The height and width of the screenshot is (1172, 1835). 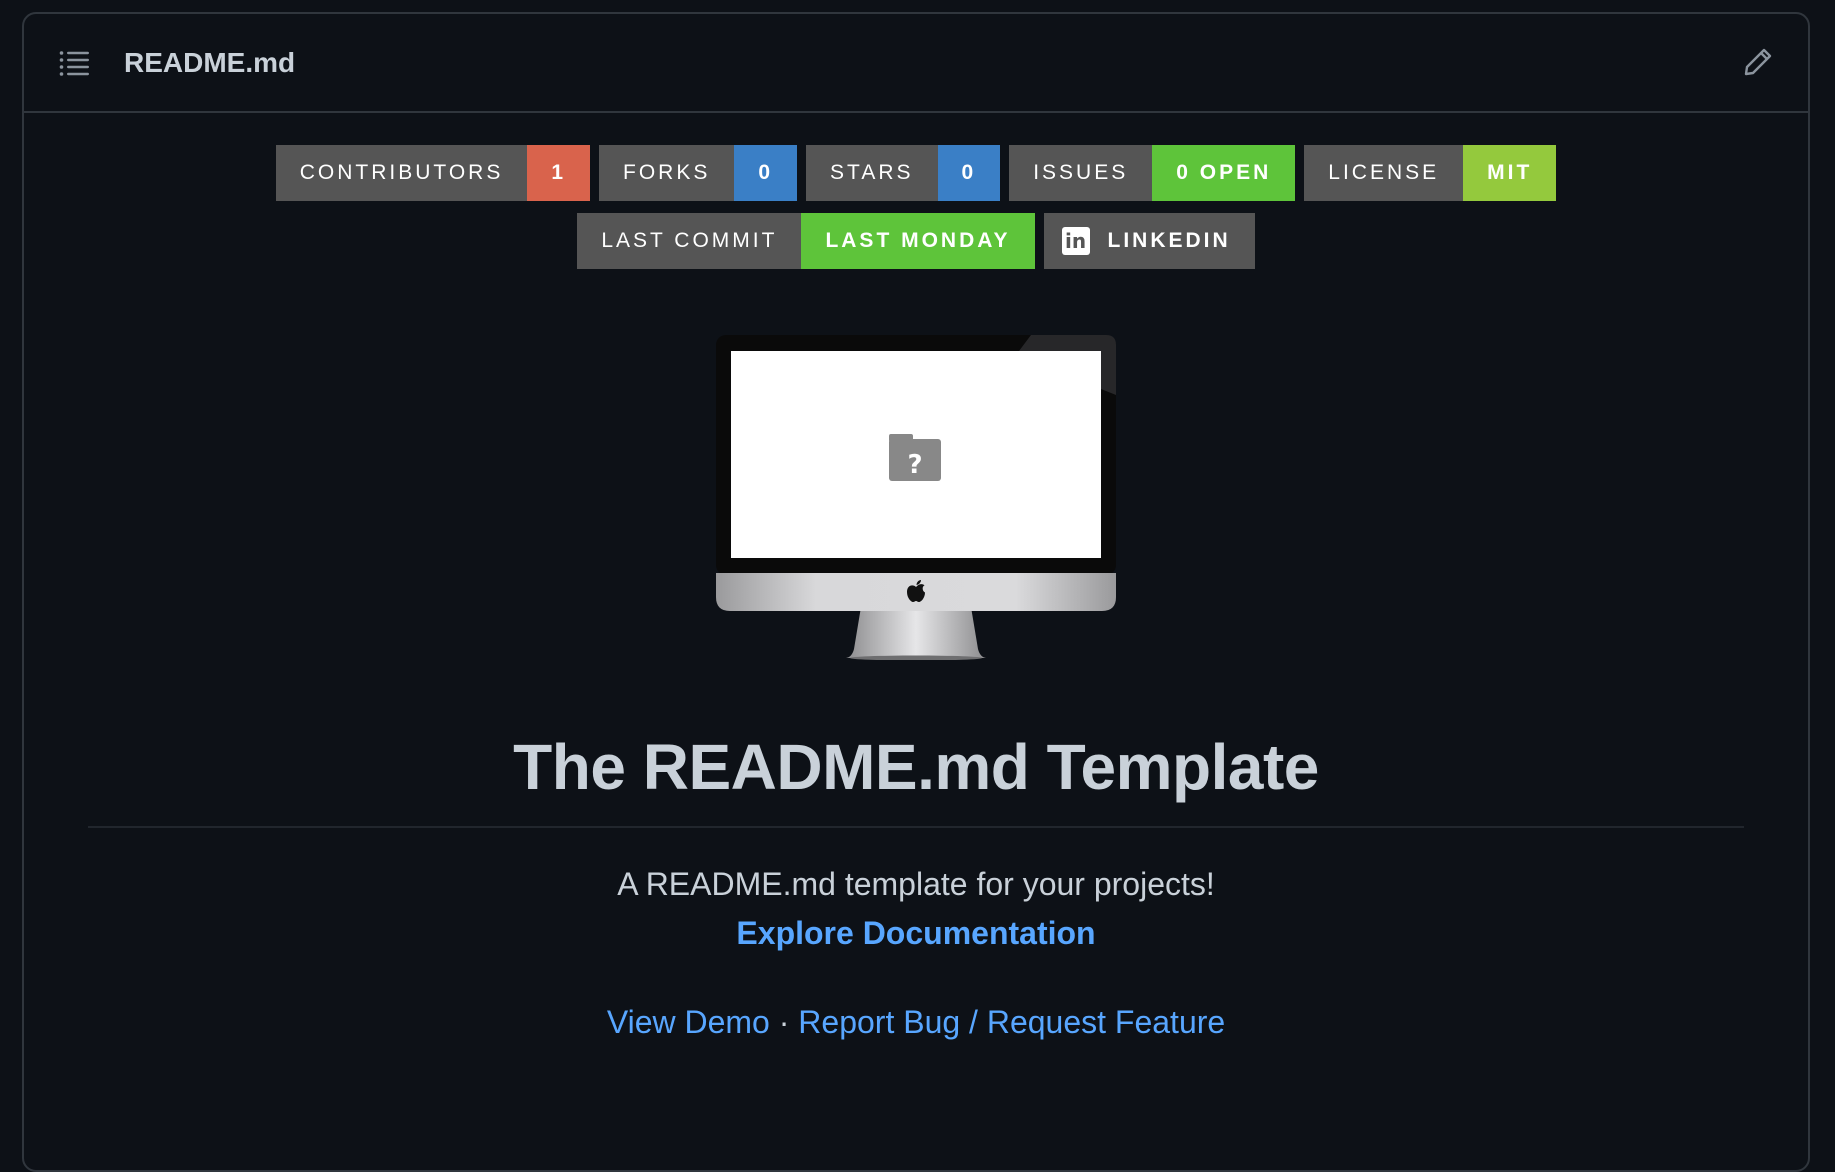 I want to click on badge-value: 1, so click(x=559, y=173).